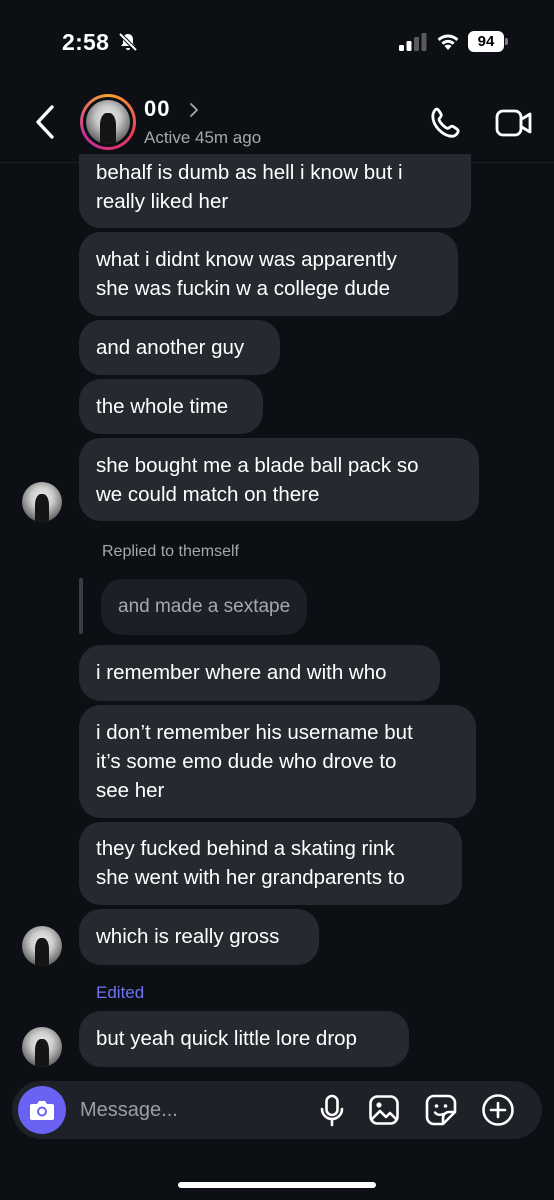 The width and height of the screenshot is (554, 1200). Describe the element at coordinates (277, 1185) in the screenshot. I see `home-indicator` at that location.